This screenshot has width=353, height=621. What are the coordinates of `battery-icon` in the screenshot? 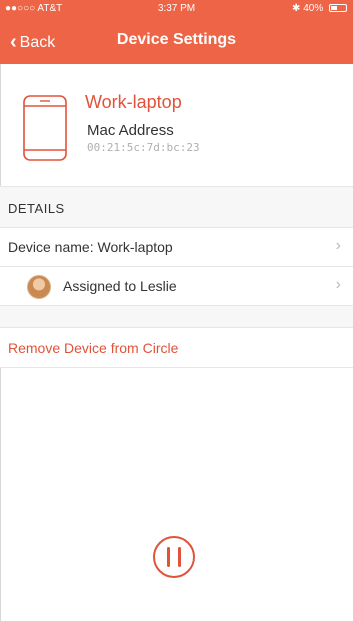 It's located at (338, 8).